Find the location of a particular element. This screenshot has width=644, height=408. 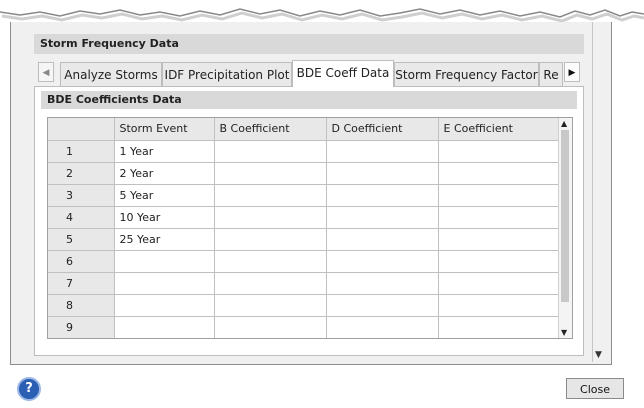

table-row: 8 is located at coordinates (305, 305).